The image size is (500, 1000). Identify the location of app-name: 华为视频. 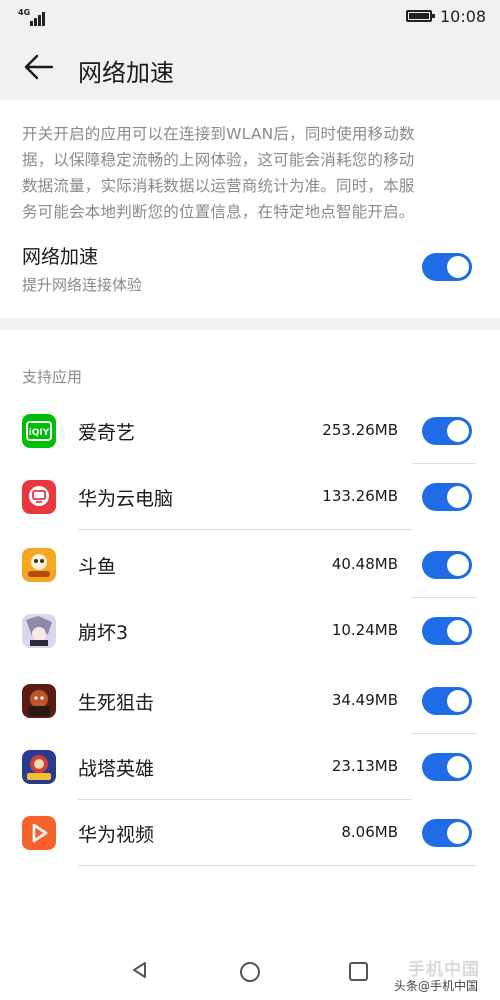
(116, 835).